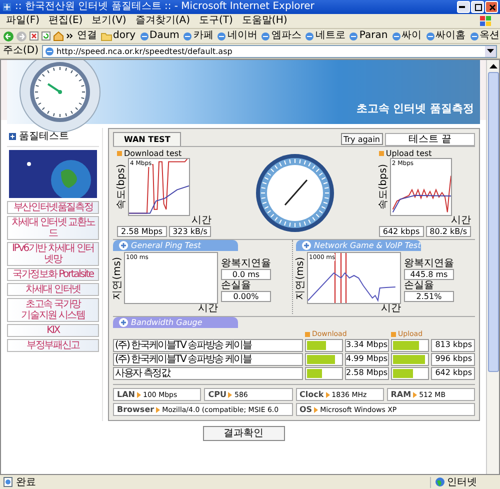 Image resolution: width=500 pixels, height=489 pixels. Describe the element at coordinates (58, 36) in the screenshot. I see `home-icon` at that location.